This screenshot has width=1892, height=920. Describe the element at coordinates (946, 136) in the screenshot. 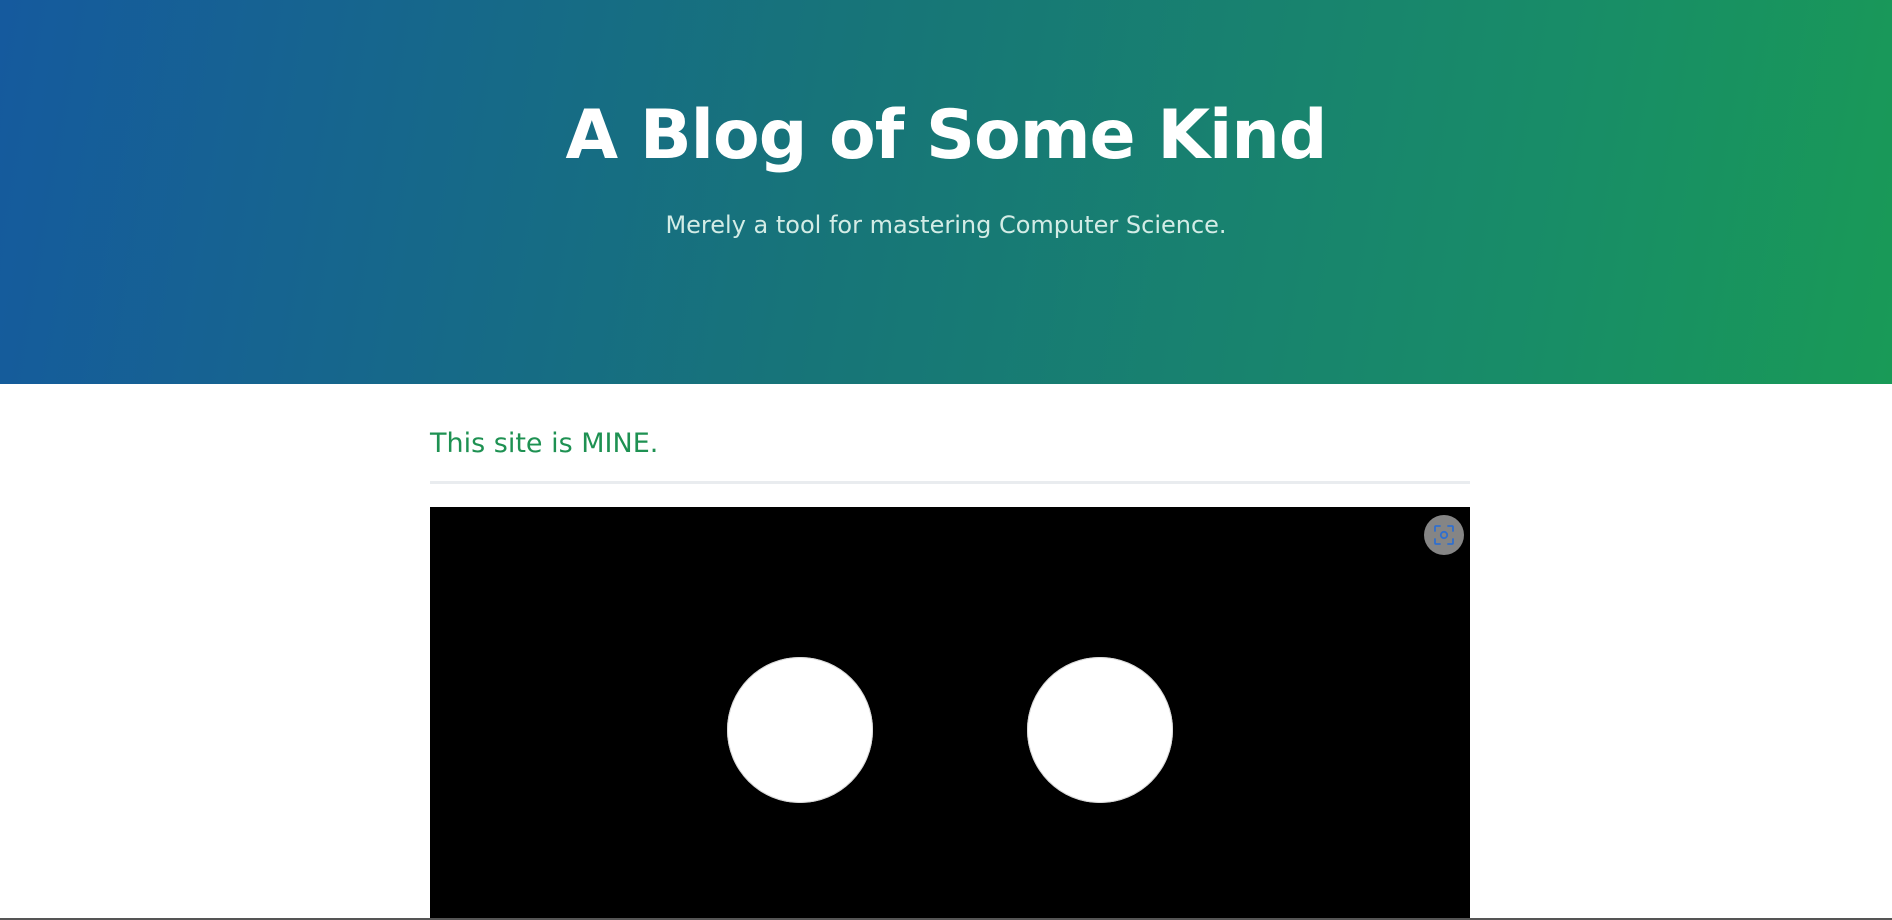

I see `site-title: A Blog of Some Kind` at that location.